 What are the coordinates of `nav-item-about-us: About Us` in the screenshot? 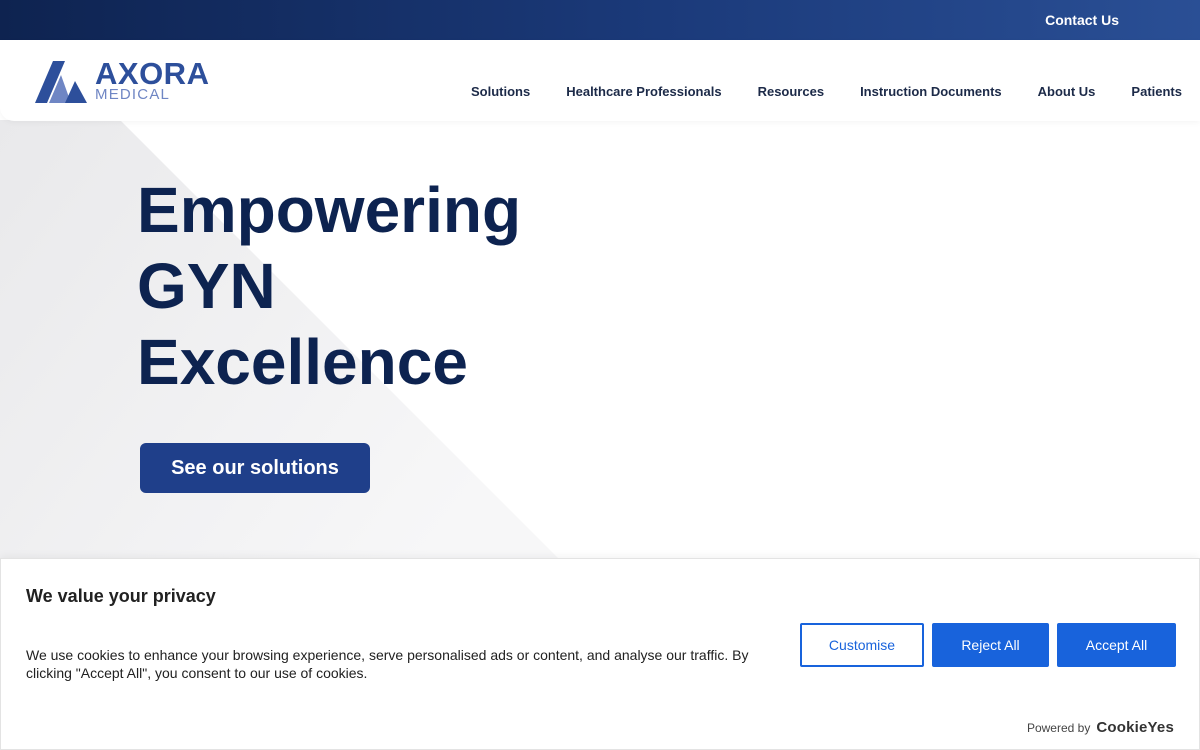 It's located at (1067, 91).